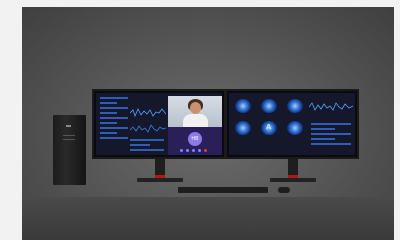  I want to click on keyboard, so click(223, 190).